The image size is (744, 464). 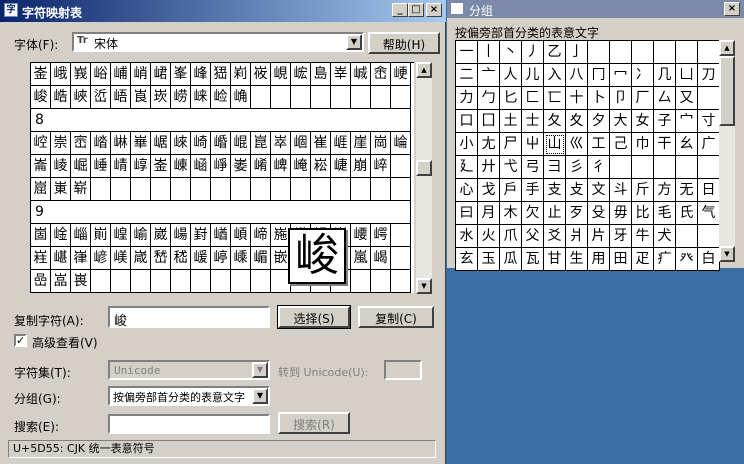 I want to click on character-cell: 崇, so click(x=61, y=143).